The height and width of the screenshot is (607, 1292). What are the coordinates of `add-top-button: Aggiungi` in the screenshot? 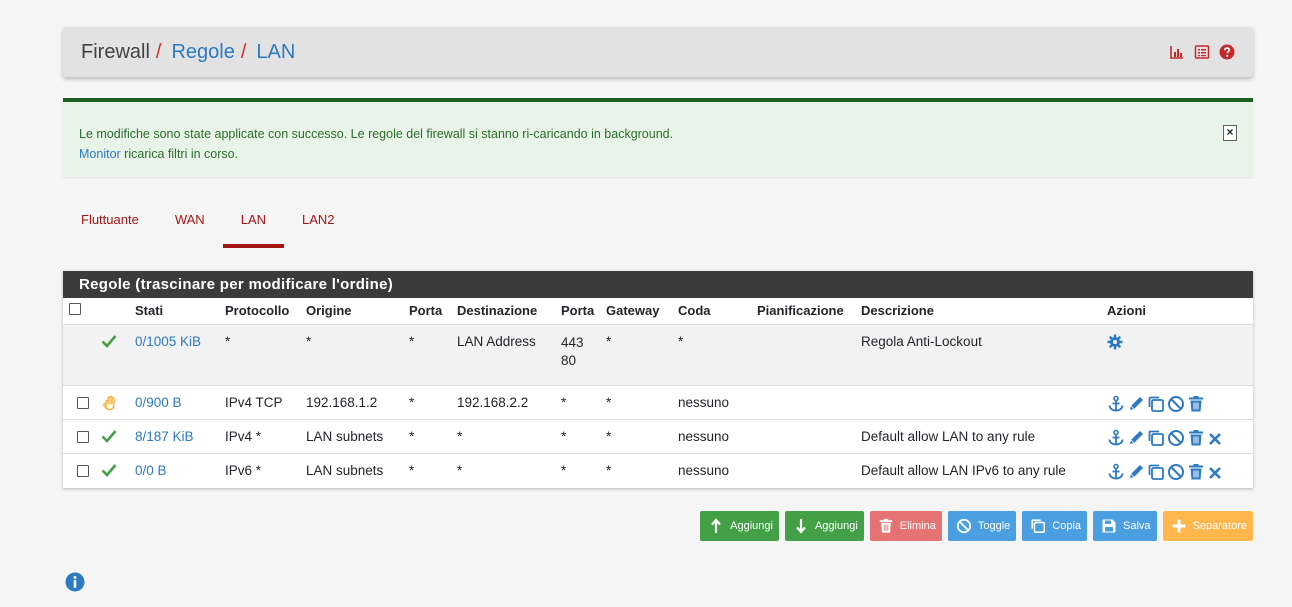 It's located at (739, 526).